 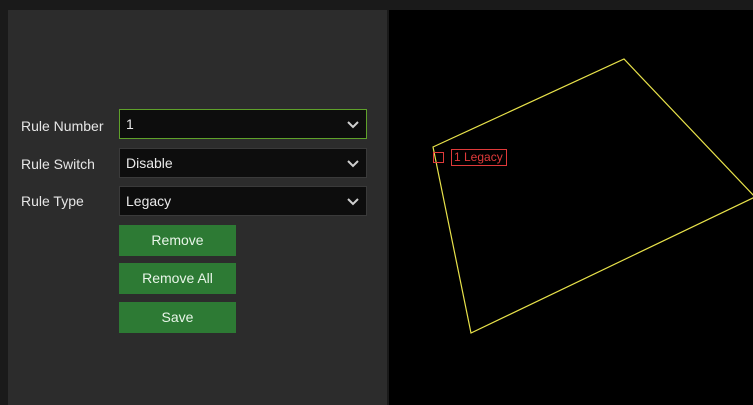 I want to click on rule-number-label: Rule Number, so click(x=62, y=126).